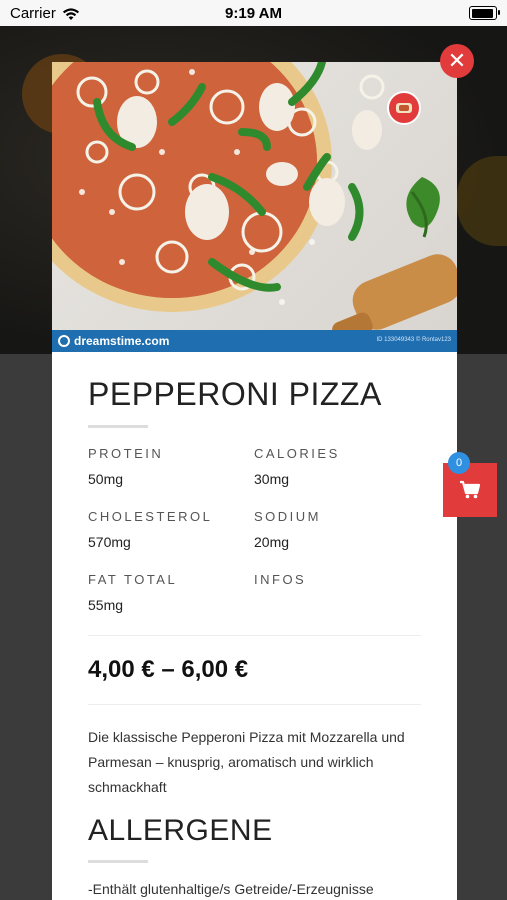 The height and width of the screenshot is (900, 507). Describe the element at coordinates (106, 605) in the screenshot. I see `nutrition-value: 55mg` at that location.